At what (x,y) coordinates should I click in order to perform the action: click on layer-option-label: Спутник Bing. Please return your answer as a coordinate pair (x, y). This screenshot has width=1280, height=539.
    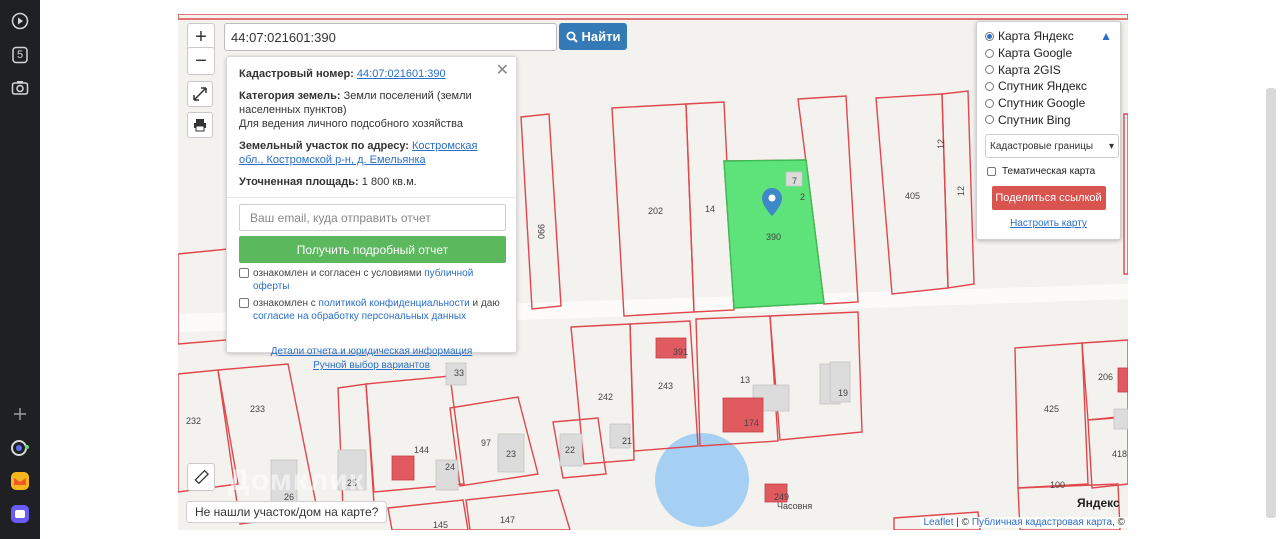
    Looking at the image, I should click on (1034, 119).